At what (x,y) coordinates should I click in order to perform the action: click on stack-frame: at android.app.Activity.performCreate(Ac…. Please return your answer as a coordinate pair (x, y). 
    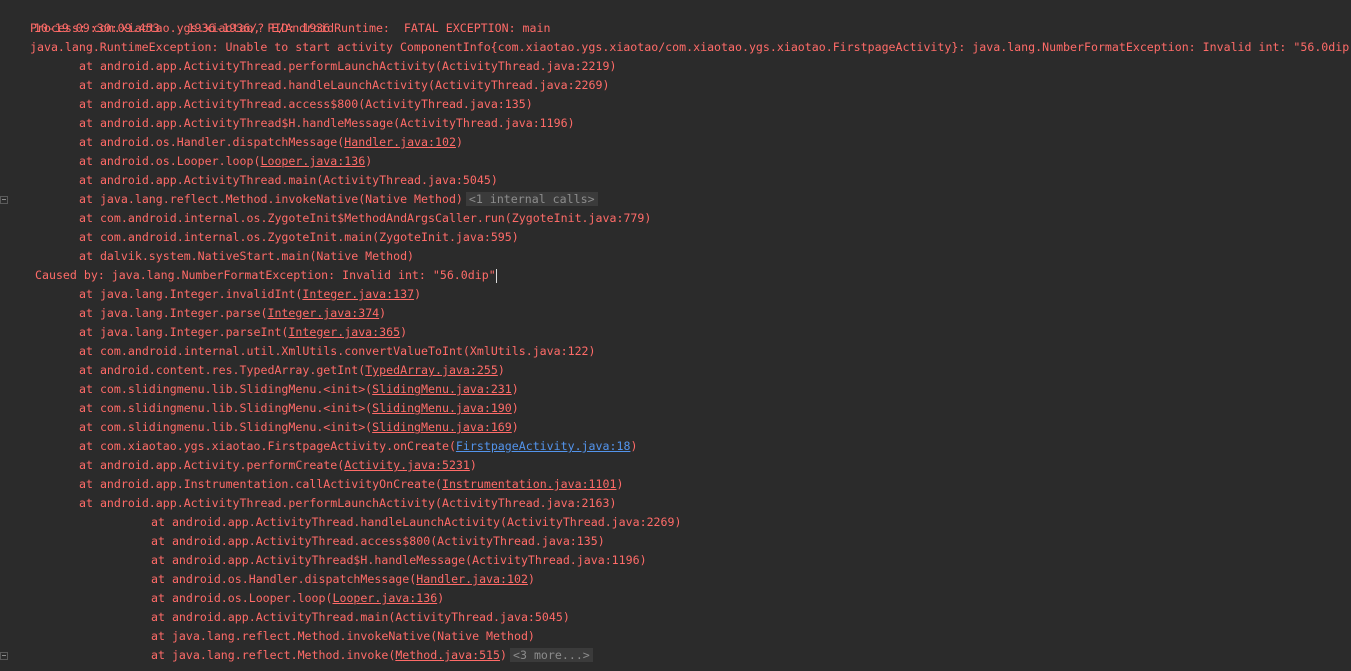
    Looking at the image, I should click on (278, 465).